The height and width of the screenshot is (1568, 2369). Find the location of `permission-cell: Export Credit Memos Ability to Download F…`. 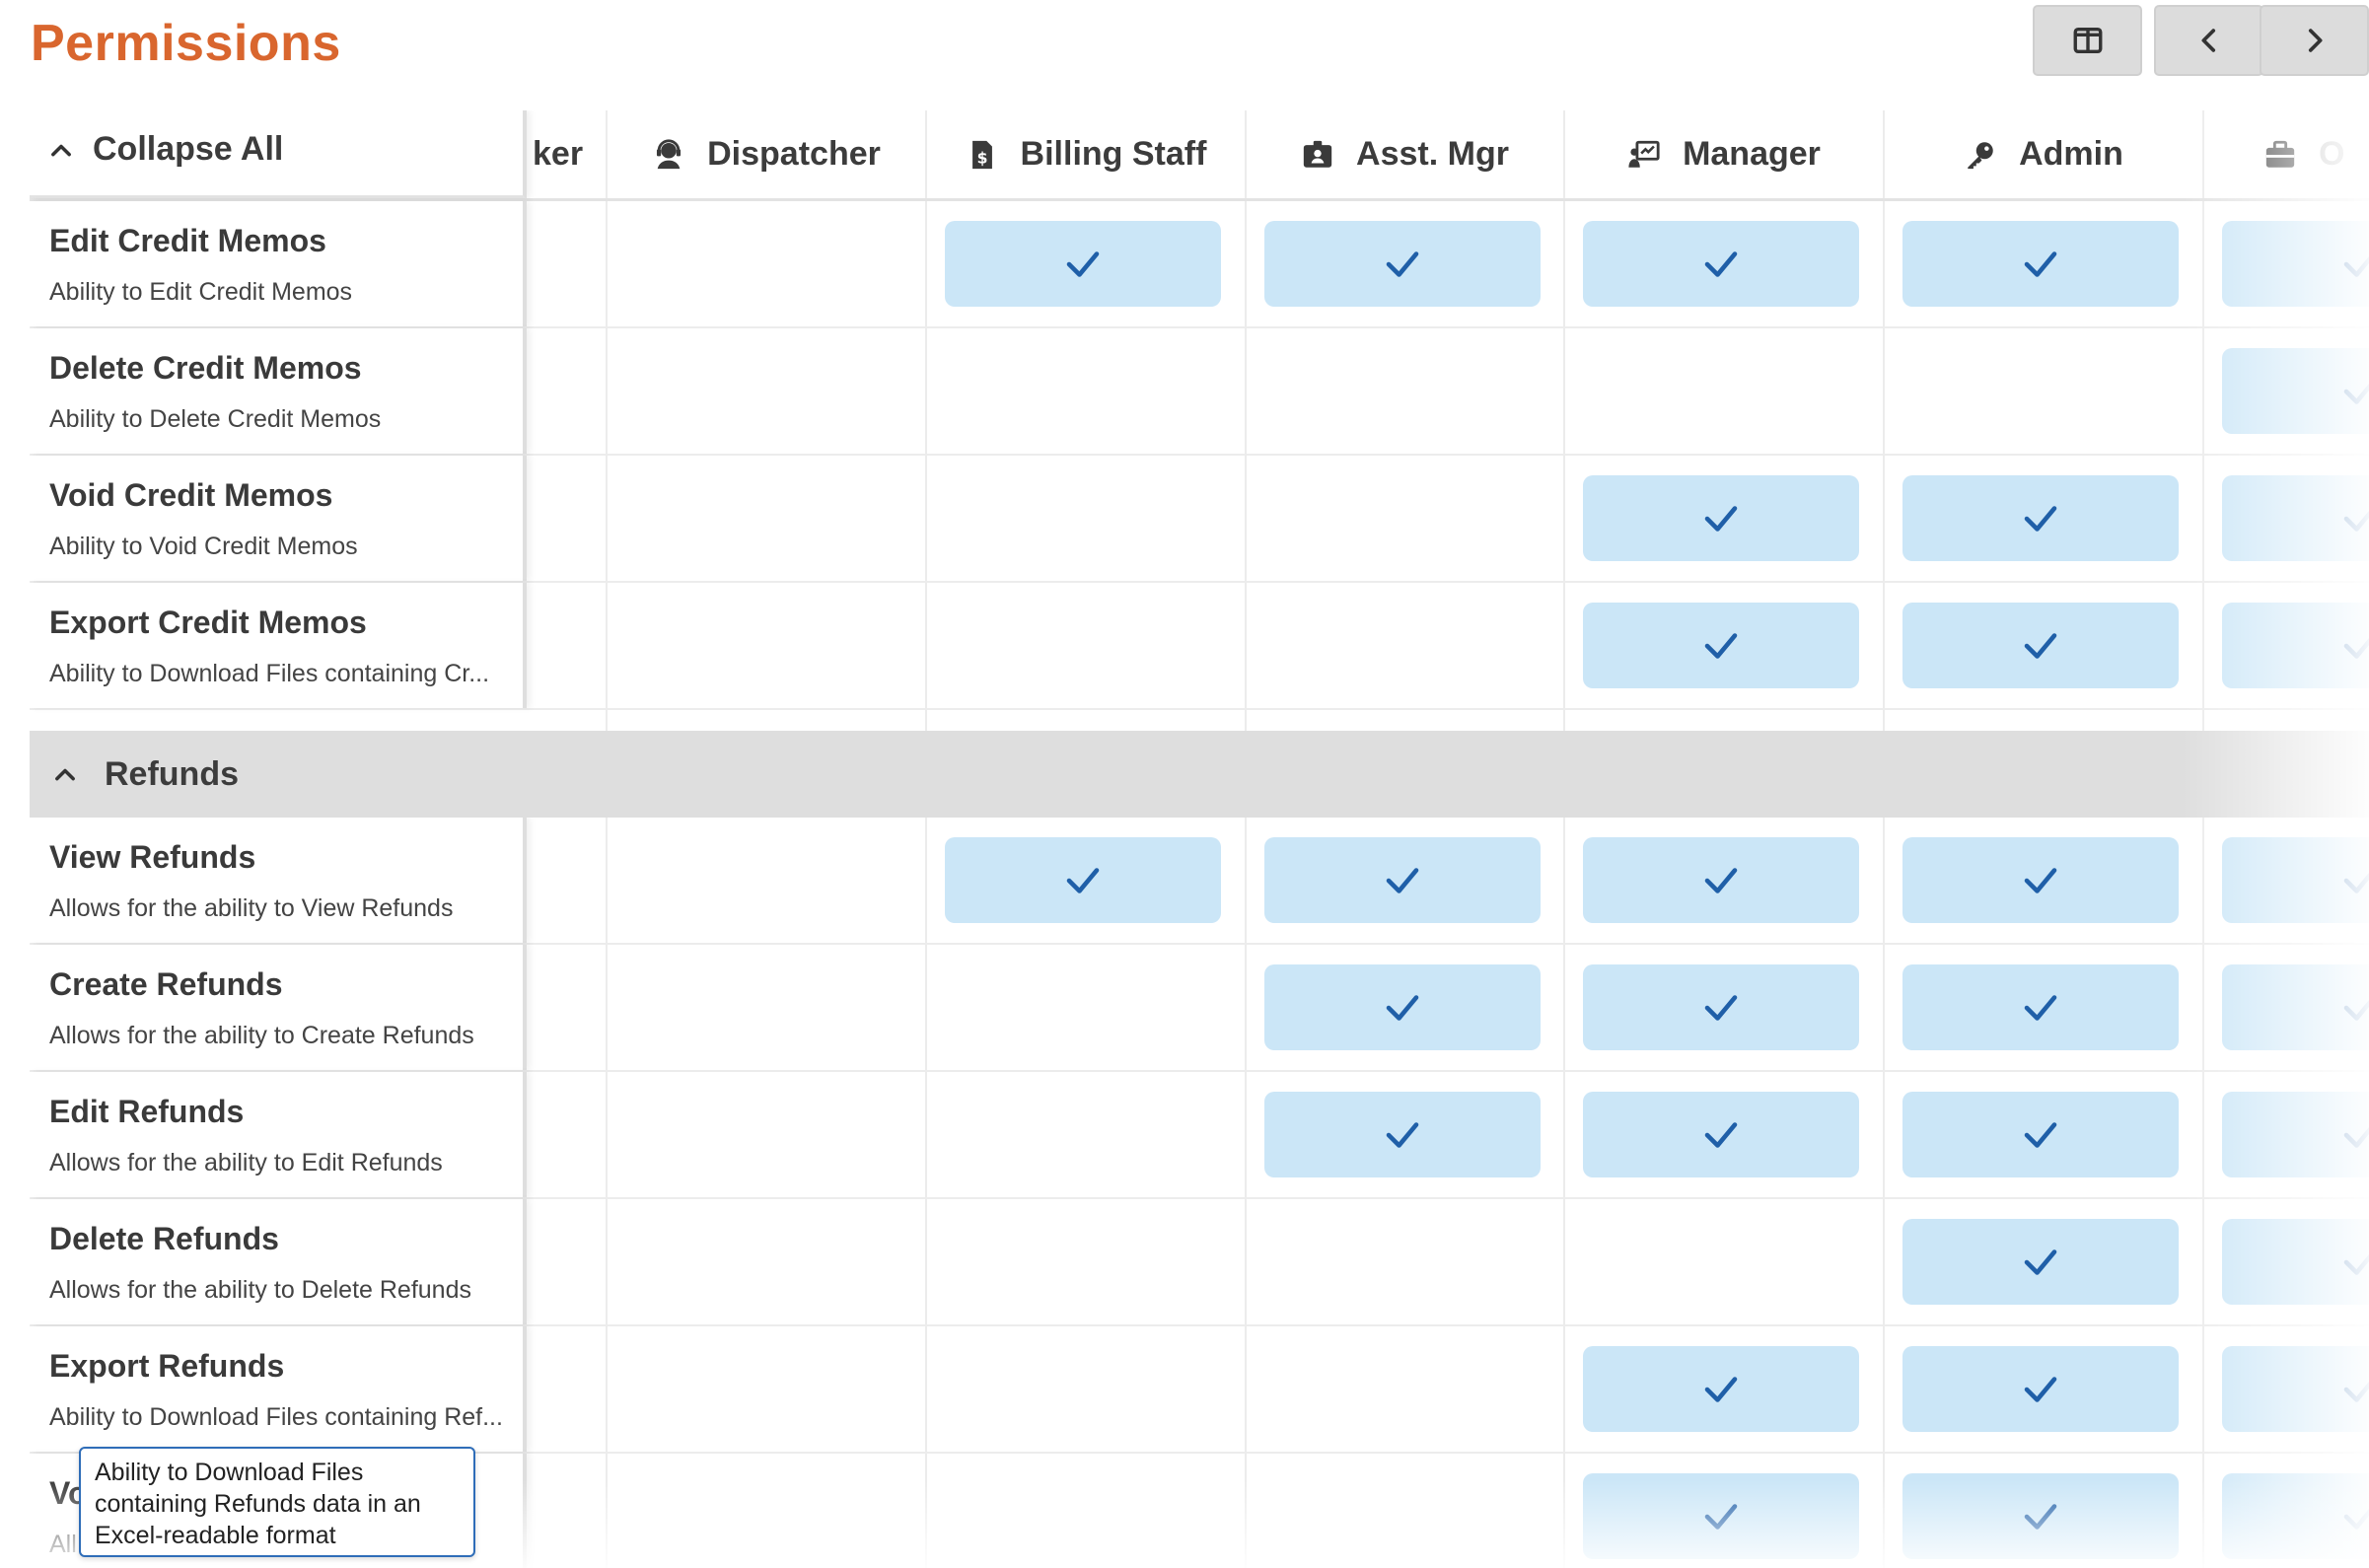

permission-cell: Export Credit Memos Ability to Download F… is located at coordinates (278, 645).